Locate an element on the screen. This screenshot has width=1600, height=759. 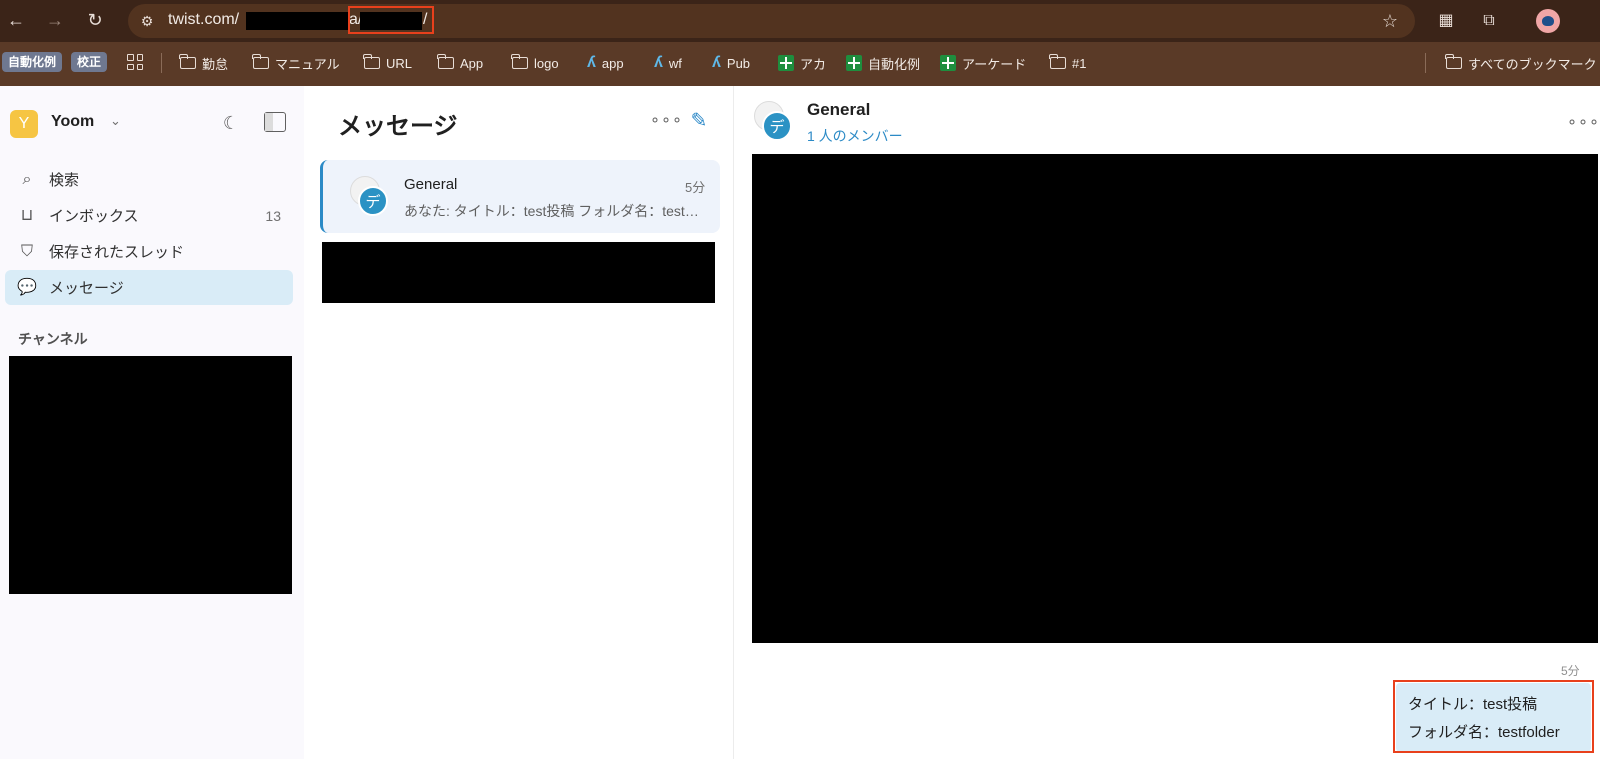
sidebar-item-label: 保存されたスレッド is located at coordinates (117, 252).